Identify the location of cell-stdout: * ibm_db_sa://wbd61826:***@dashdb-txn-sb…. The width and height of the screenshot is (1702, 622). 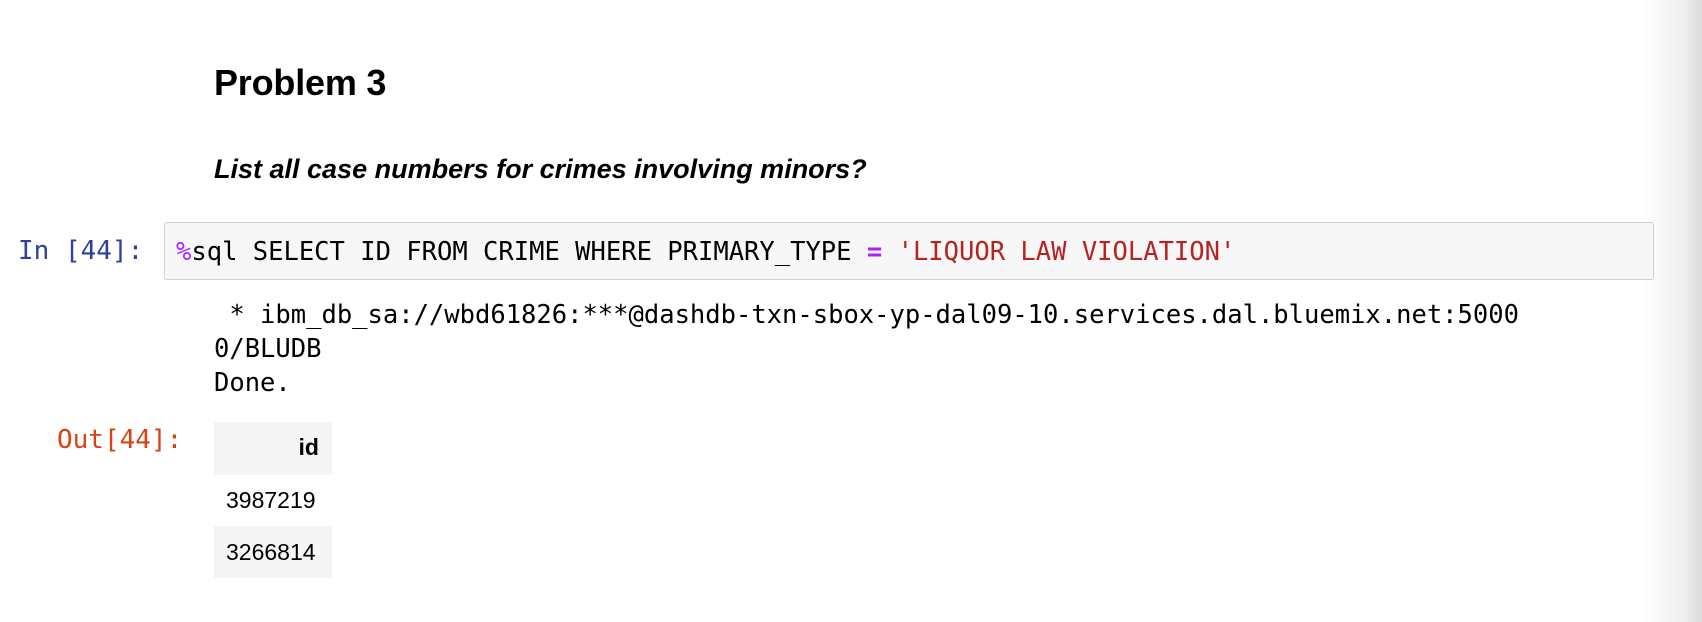
(866, 349).